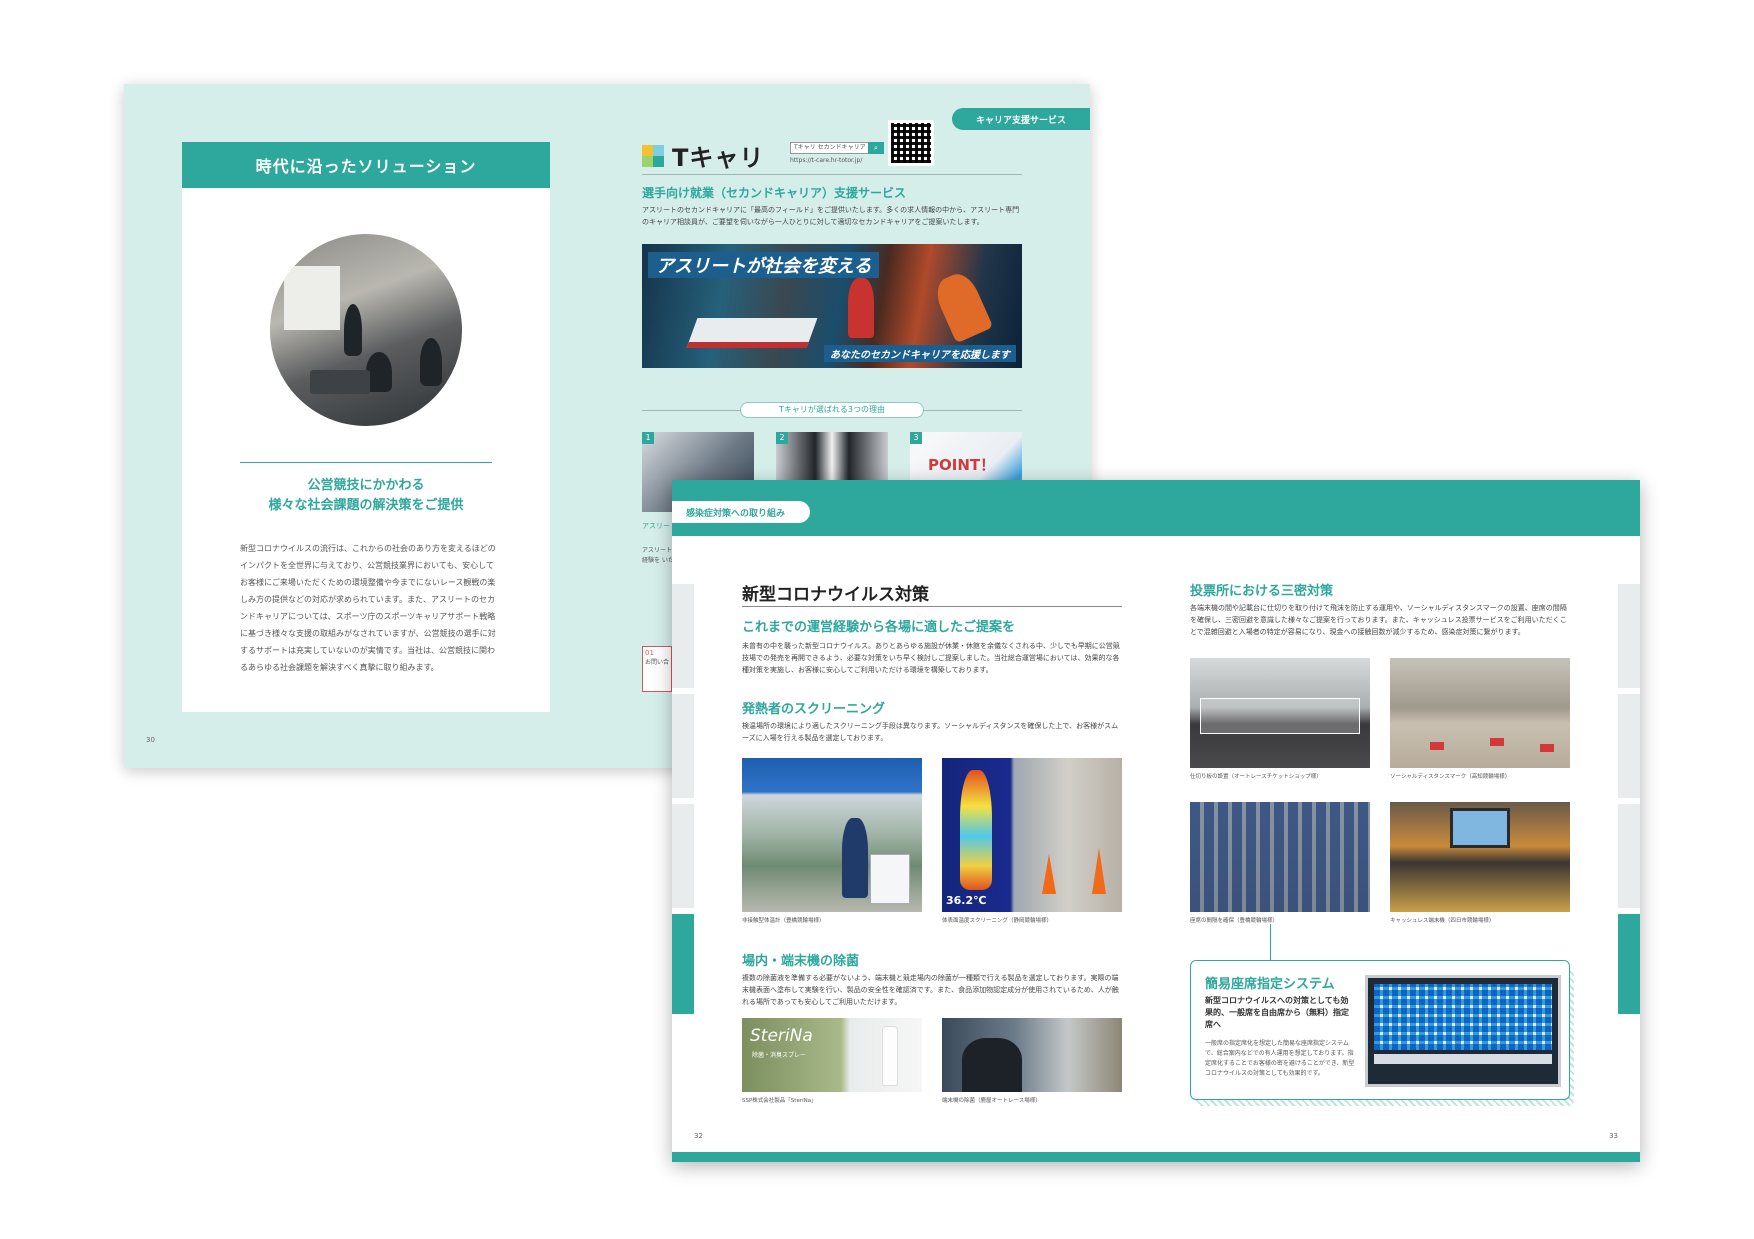 The image size is (1754, 1239). What do you see at coordinates (1021, 119) in the screenshot?
I see `career-support-tag: キャリア支援サービス` at bounding box center [1021, 119].